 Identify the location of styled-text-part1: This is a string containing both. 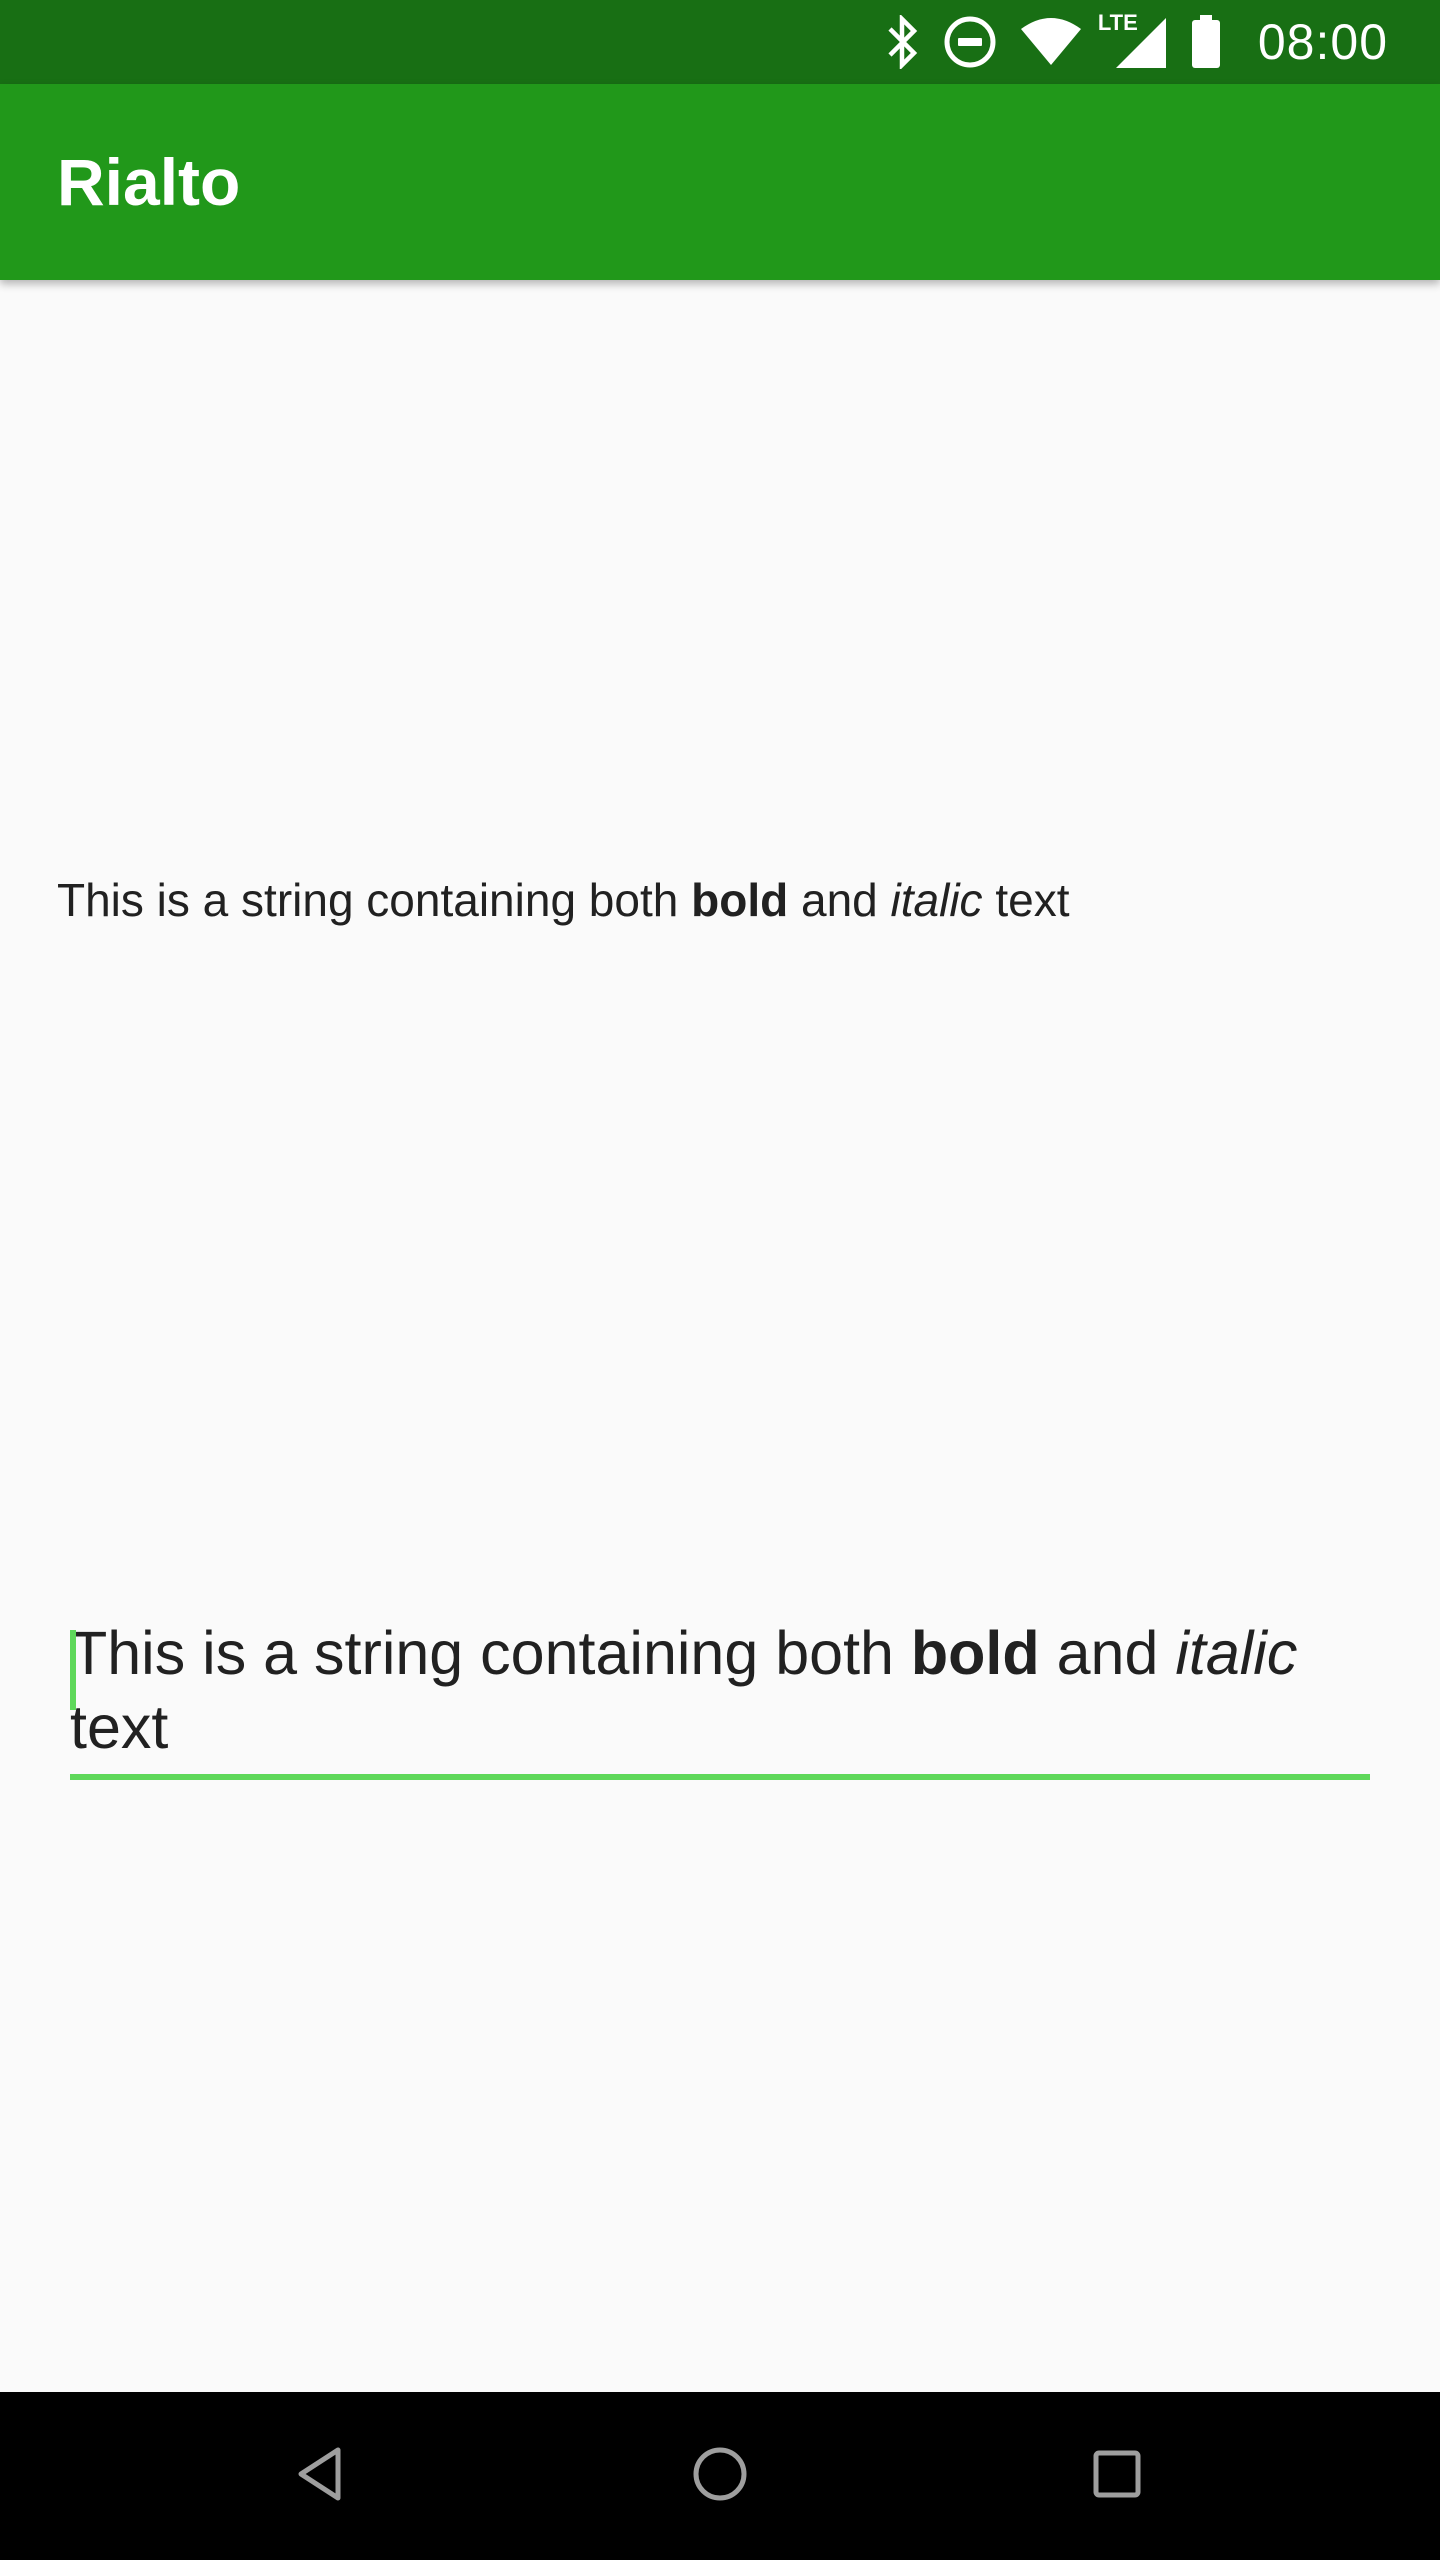
(374, 900).